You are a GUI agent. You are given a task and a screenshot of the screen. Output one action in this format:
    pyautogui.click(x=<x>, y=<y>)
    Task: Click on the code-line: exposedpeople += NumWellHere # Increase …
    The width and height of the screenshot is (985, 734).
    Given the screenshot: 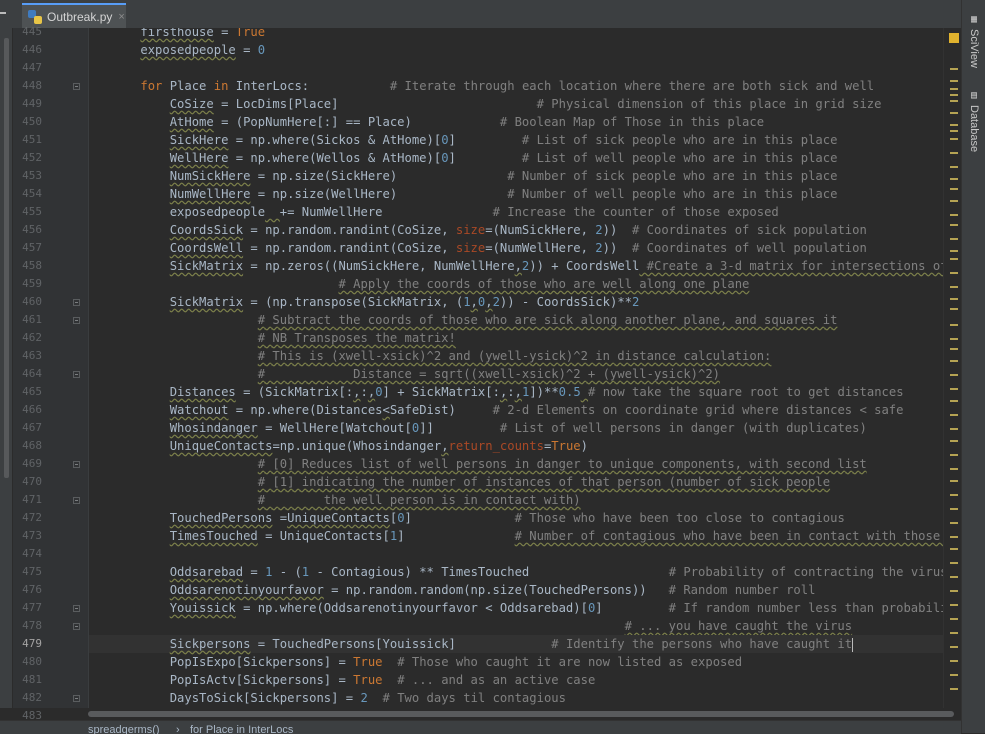 What is the action you would take?
    pyautogui.click(x=445, y=212)
    